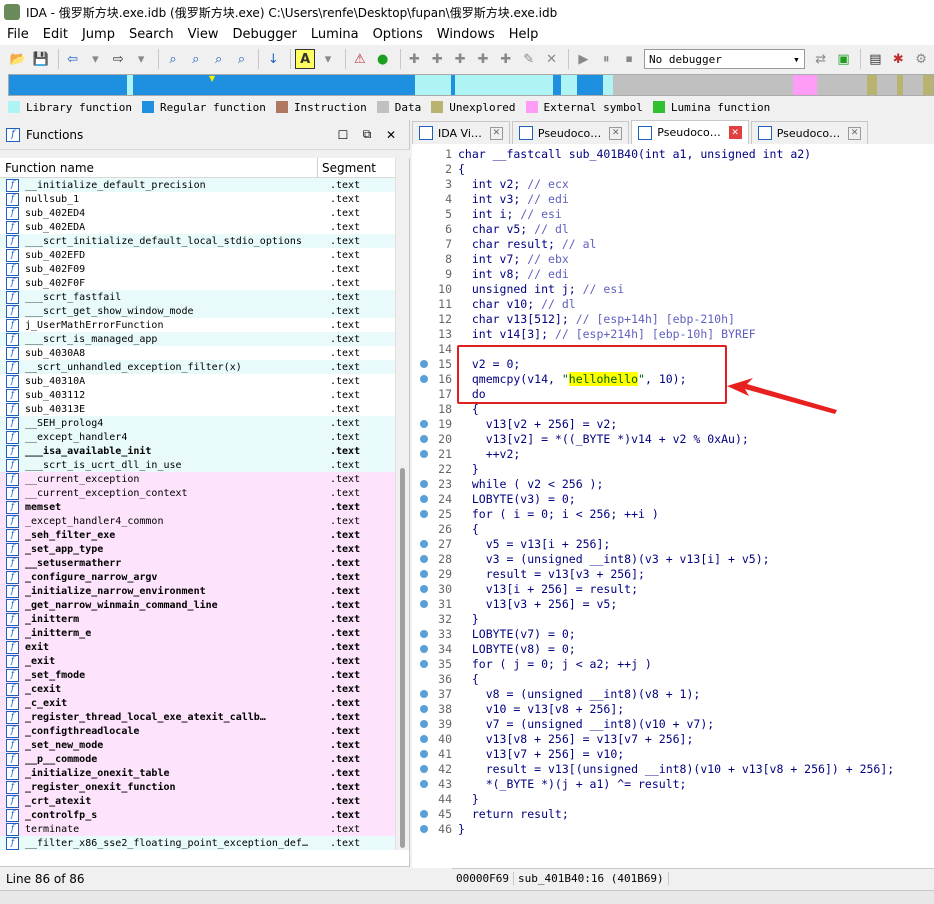 This screenshot has height=904, width=934. I want to click on function-row: f nullsub_1 .text, so click(197, 199).